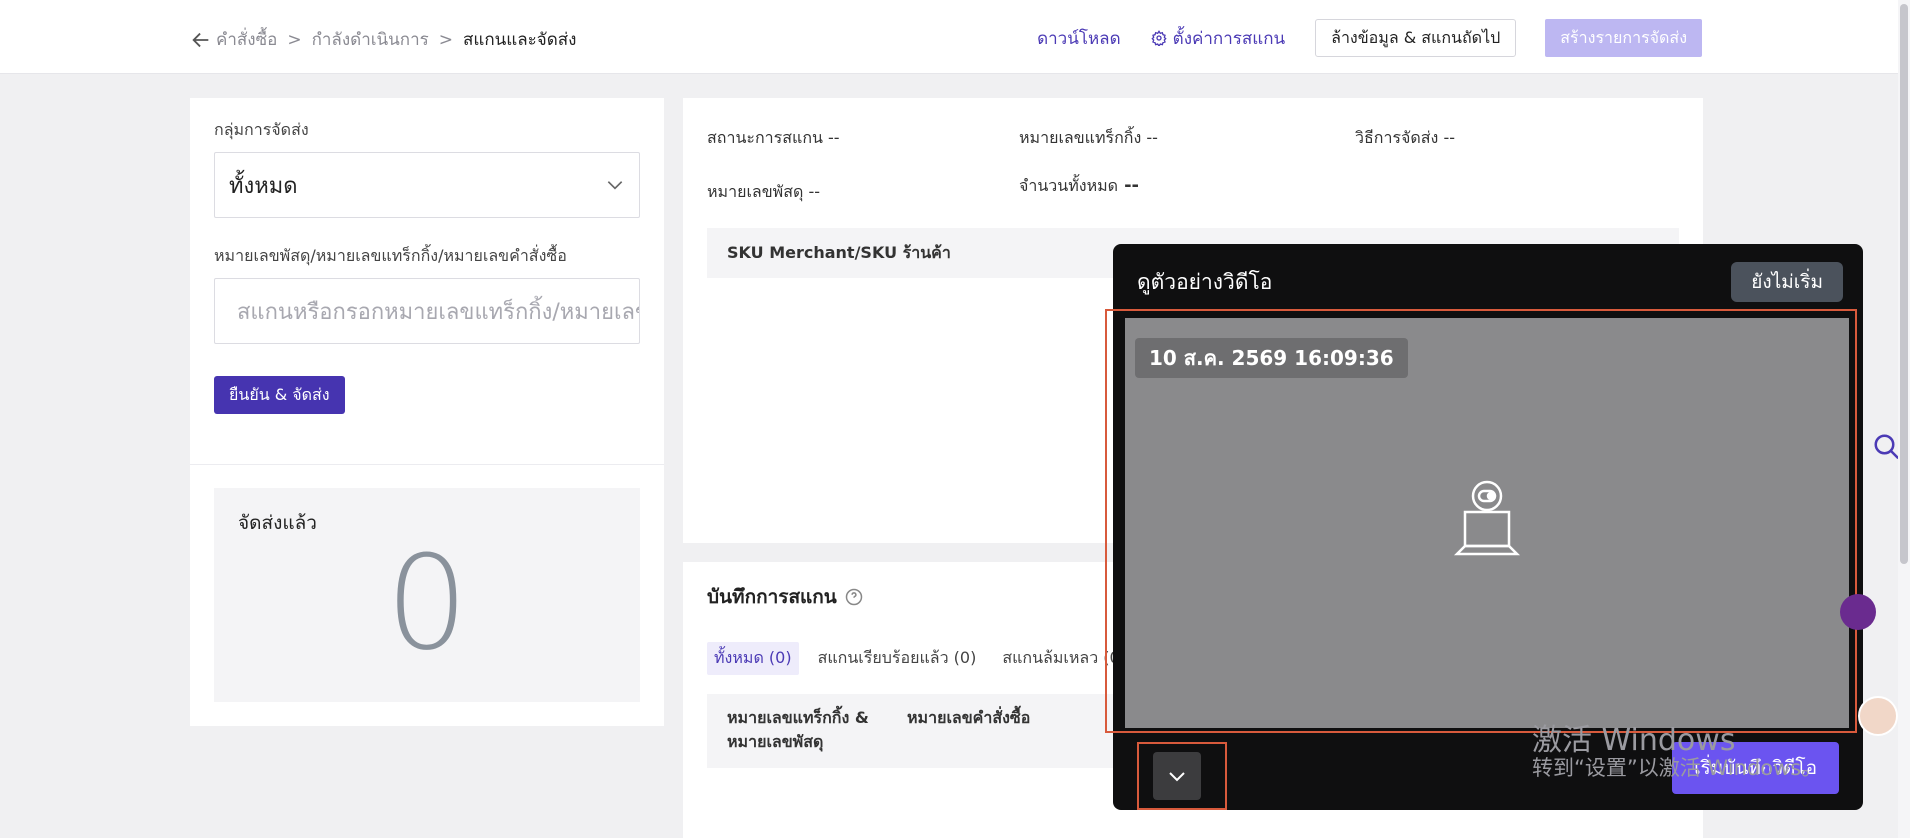  What do you see at coordinates (1677, 768) in the screenshot?
I see `watermark-line2: 转到“设置”以激活 Windows。` at bounding box center [1677, 768].